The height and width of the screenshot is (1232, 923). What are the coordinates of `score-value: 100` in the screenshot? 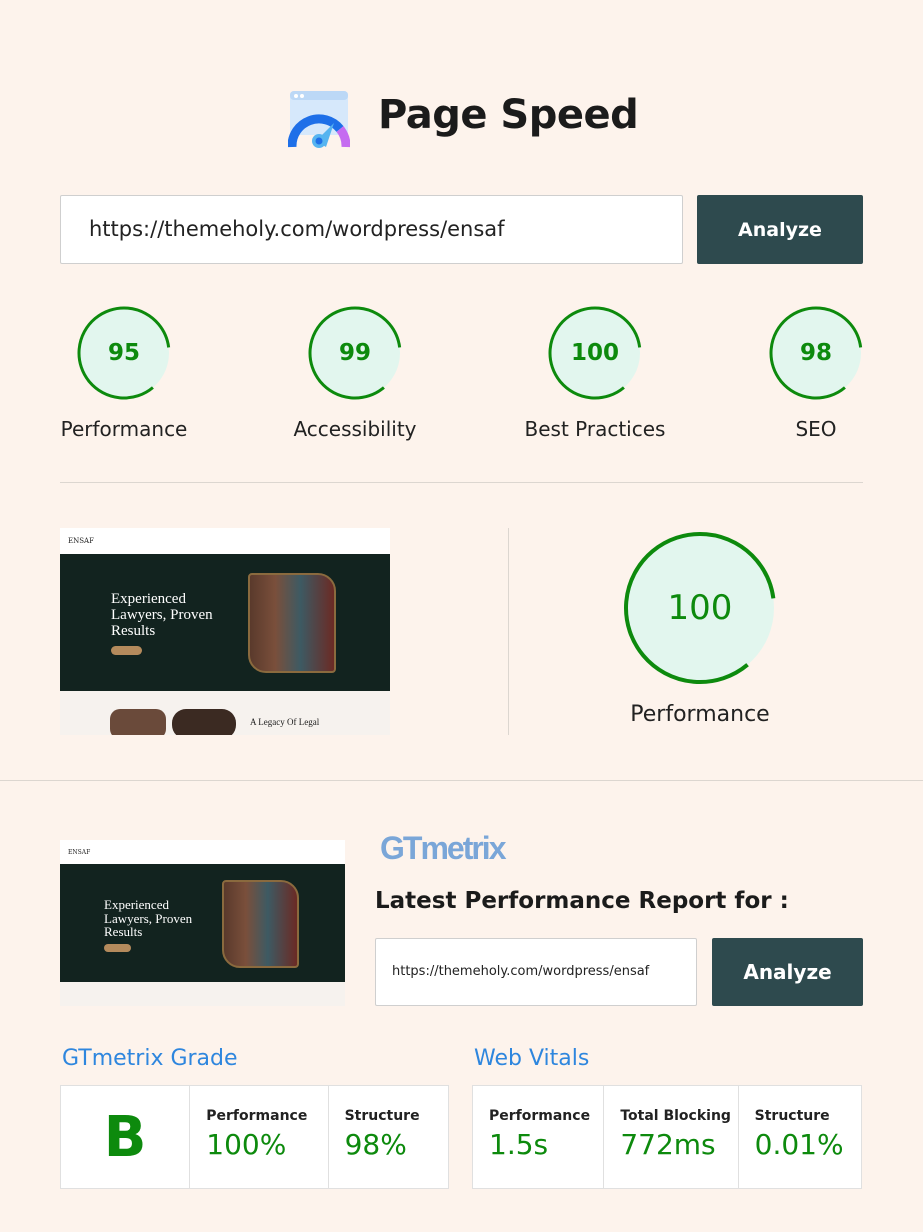 It's located at (594, 353).